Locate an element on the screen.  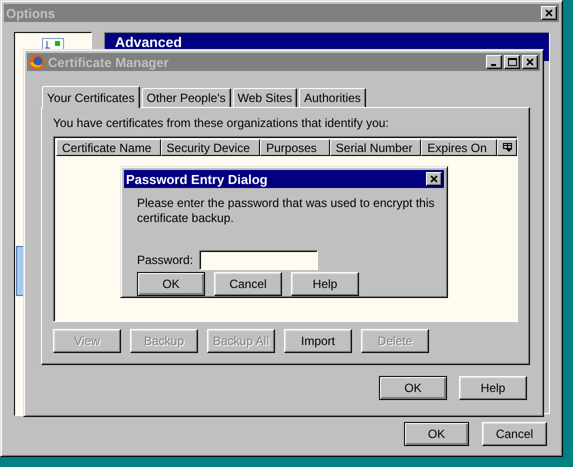
password-field is located at coordinates (258, 260).